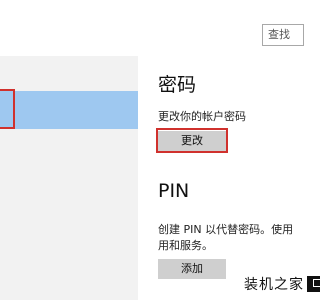  Describe the element at coordinates (274, 285) in the screenshot. I see `watermark-text: 装机之家` at that location.